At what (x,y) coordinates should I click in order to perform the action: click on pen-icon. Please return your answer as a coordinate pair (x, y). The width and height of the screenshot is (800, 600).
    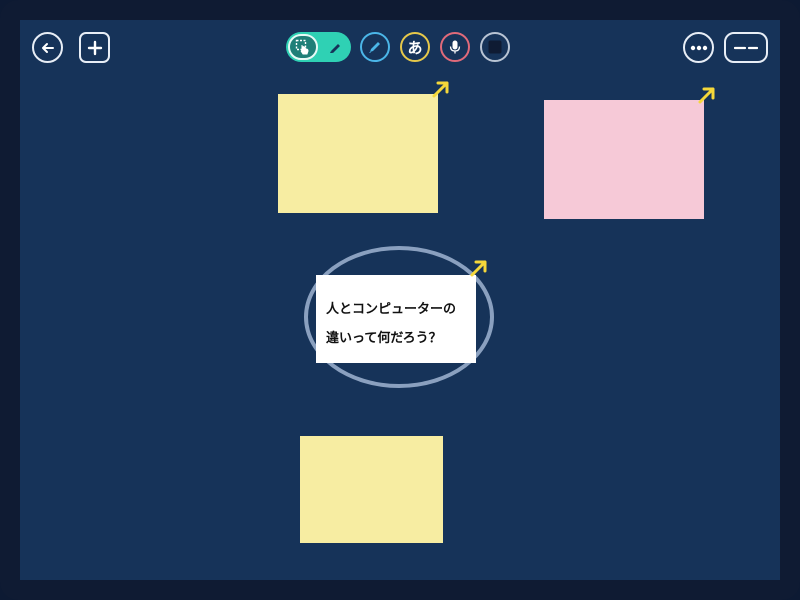
    Looking at the image, I should click on (335, 48).